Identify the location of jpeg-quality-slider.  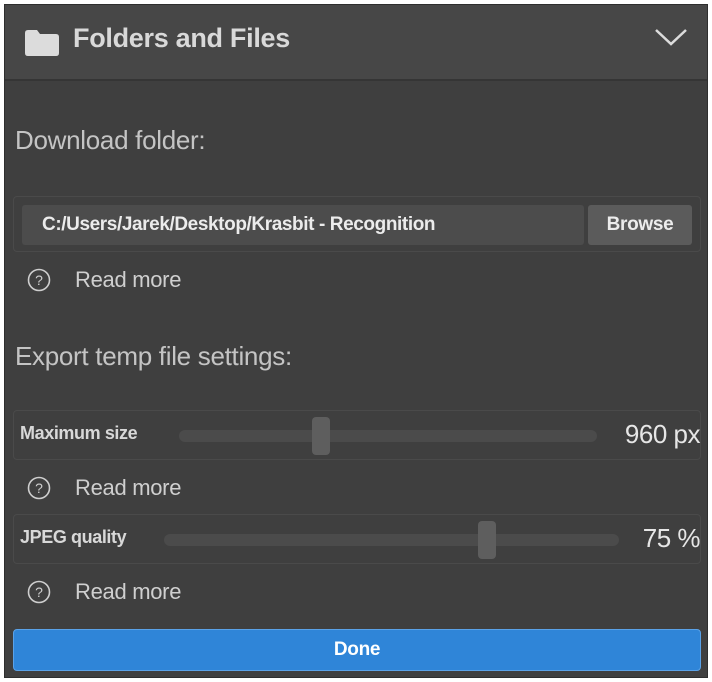
(391, 540).